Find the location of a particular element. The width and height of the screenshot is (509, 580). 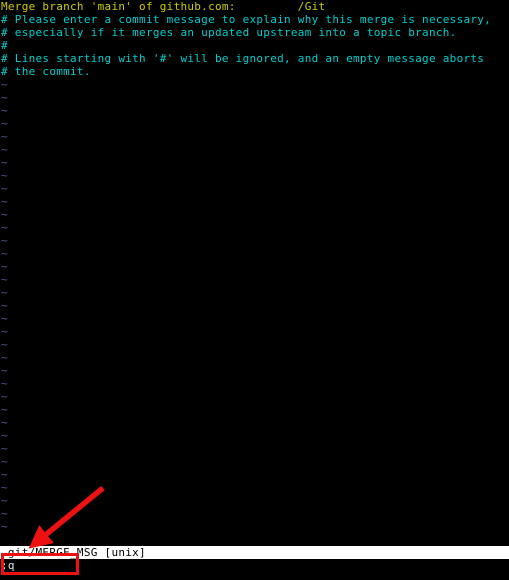

commit-subject-line: Merge branch 'main' of github.com: /Git is located at coordinates (254, 6).